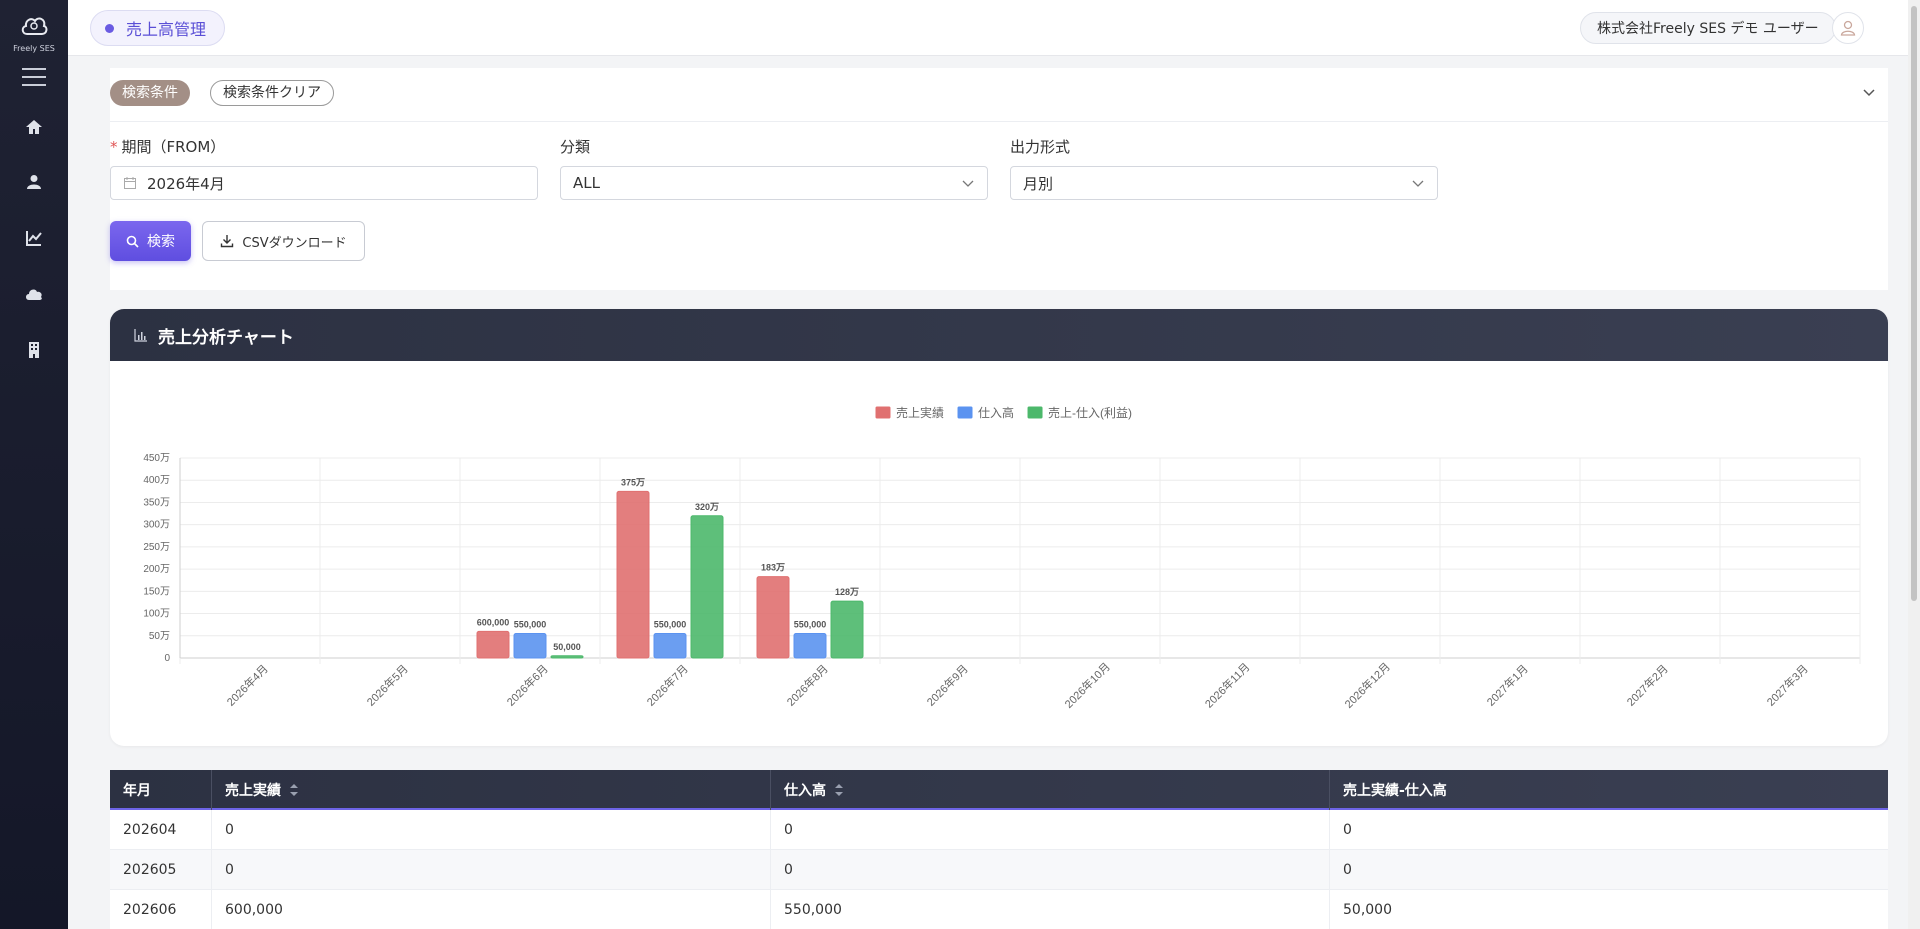 The image size is (1920, 929). I want to click on th-year-month: 年月, so click(161, 790).